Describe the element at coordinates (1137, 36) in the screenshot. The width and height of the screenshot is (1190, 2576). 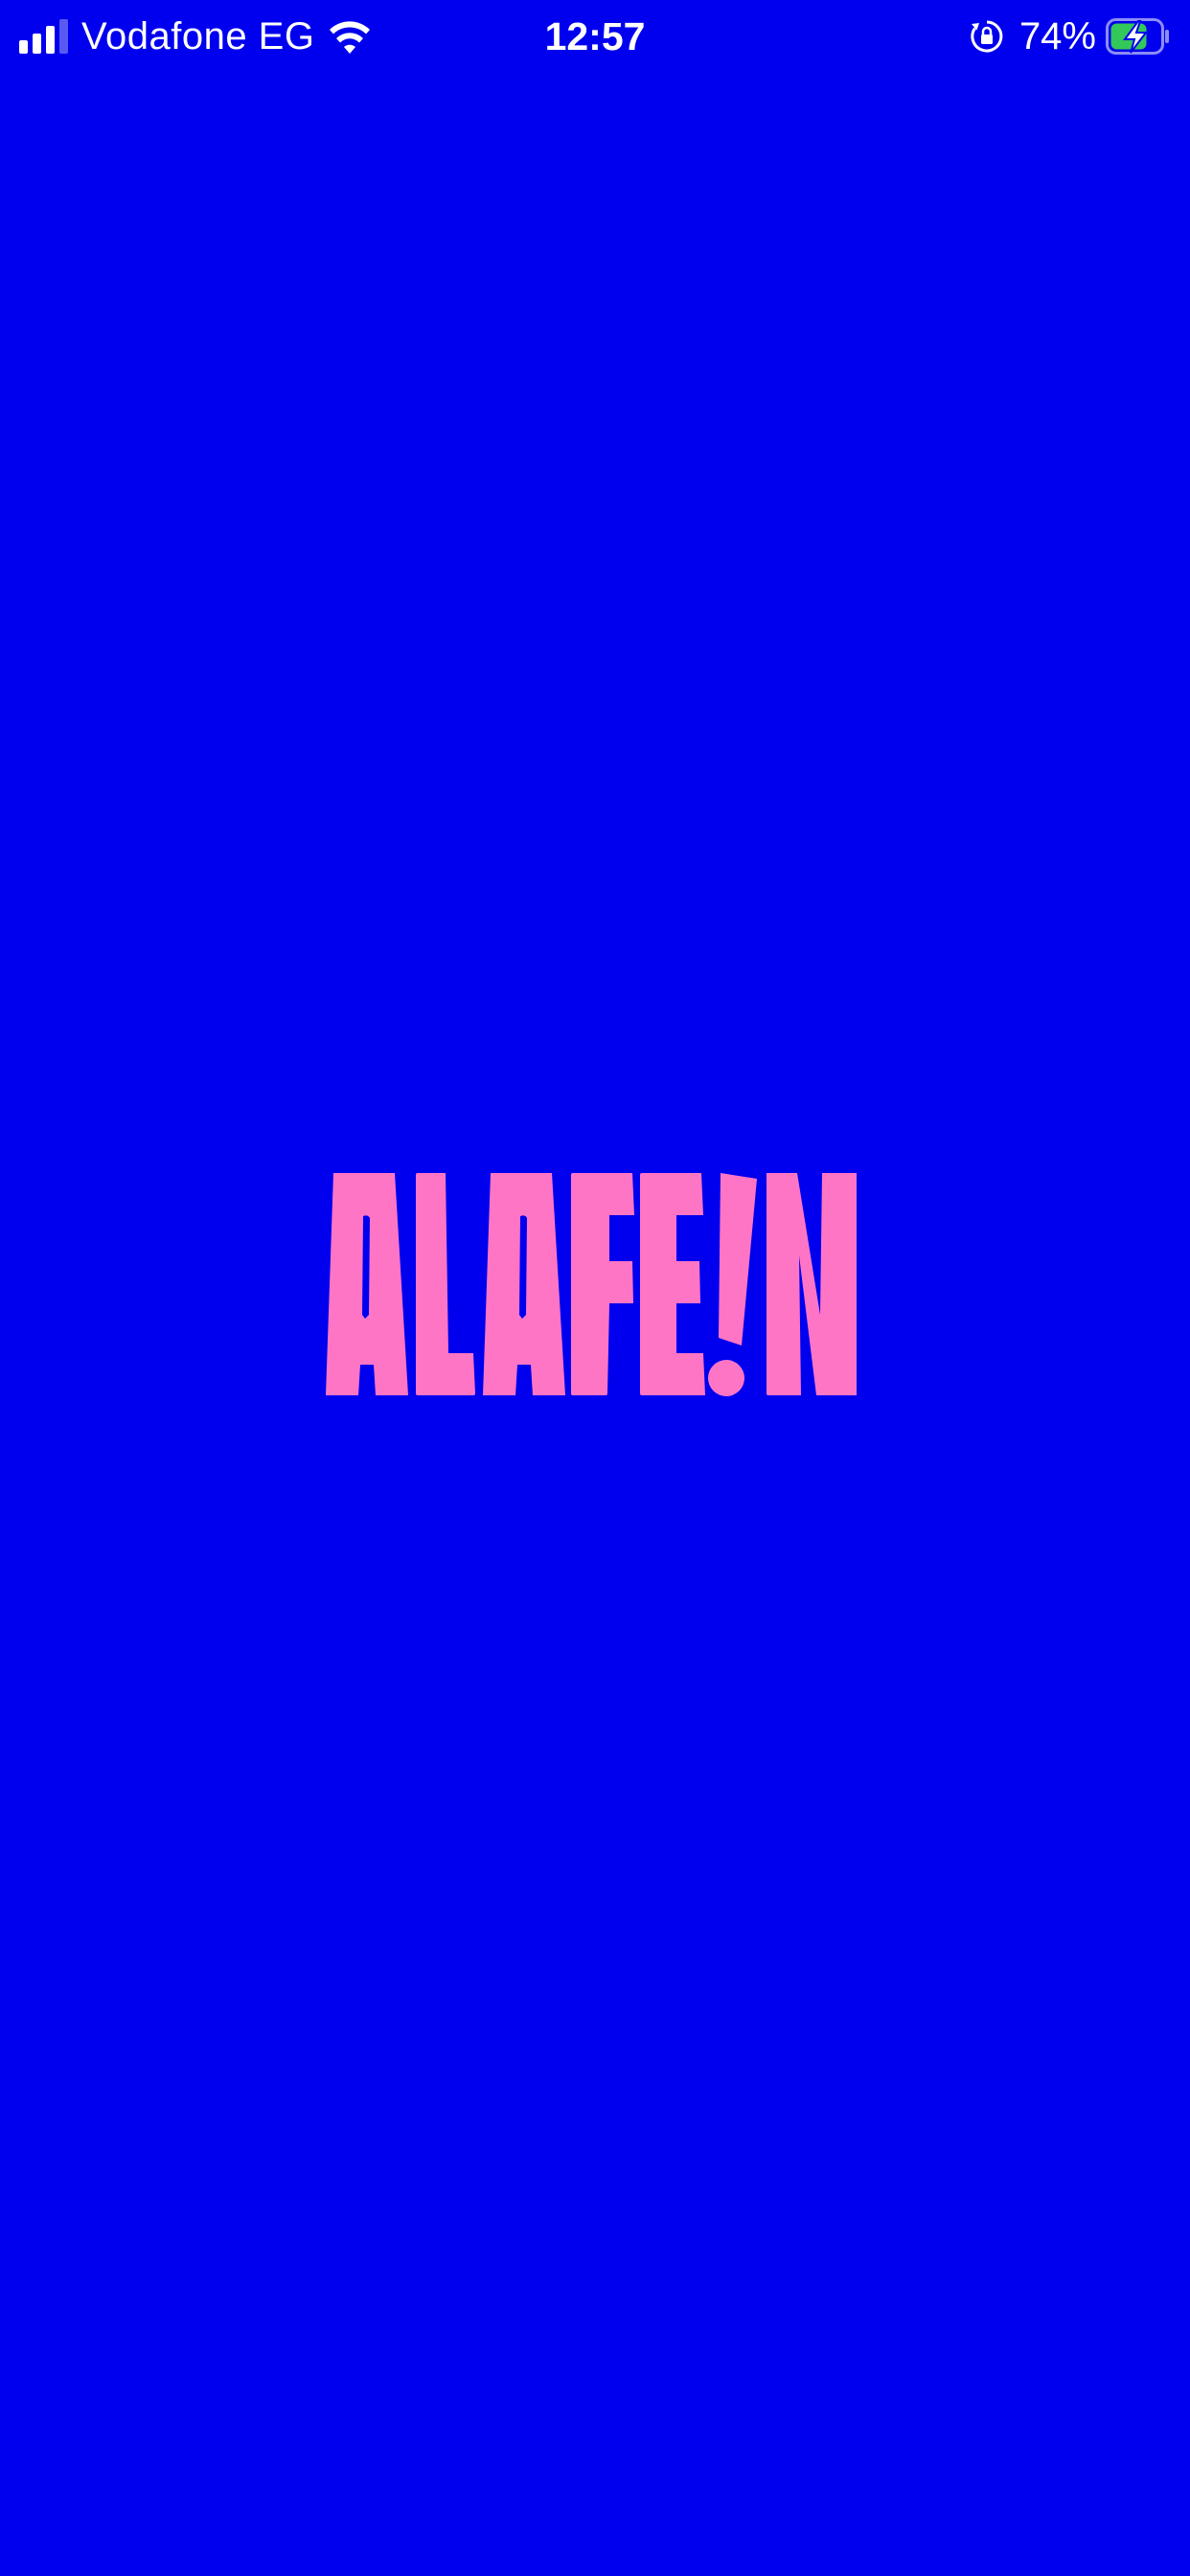
I see `battery-charging-icon` at that location.